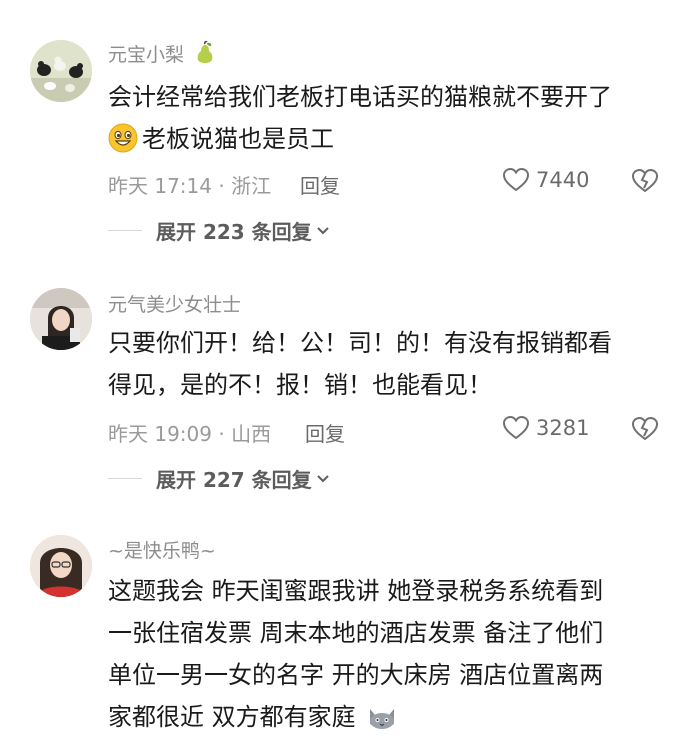 The width and height of the screenshot is (690, 735). Describe the element at coordinates (563, 428) in the screenshot. I see `like-count: 3281` at that location.